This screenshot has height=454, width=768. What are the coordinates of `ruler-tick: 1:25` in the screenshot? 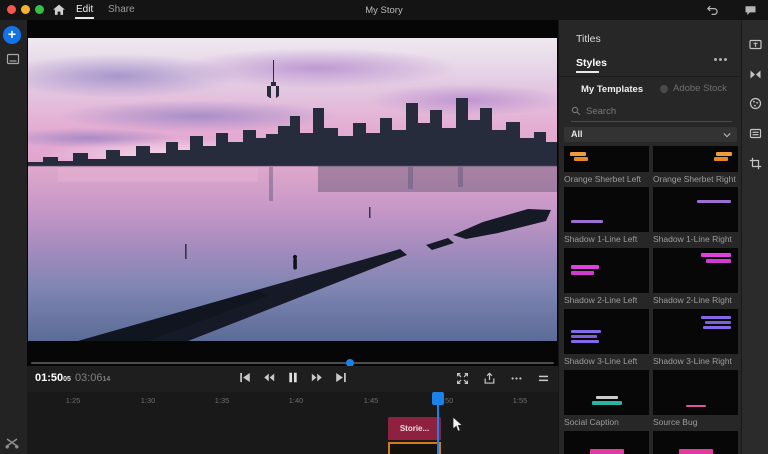 It's located at (73, 400).